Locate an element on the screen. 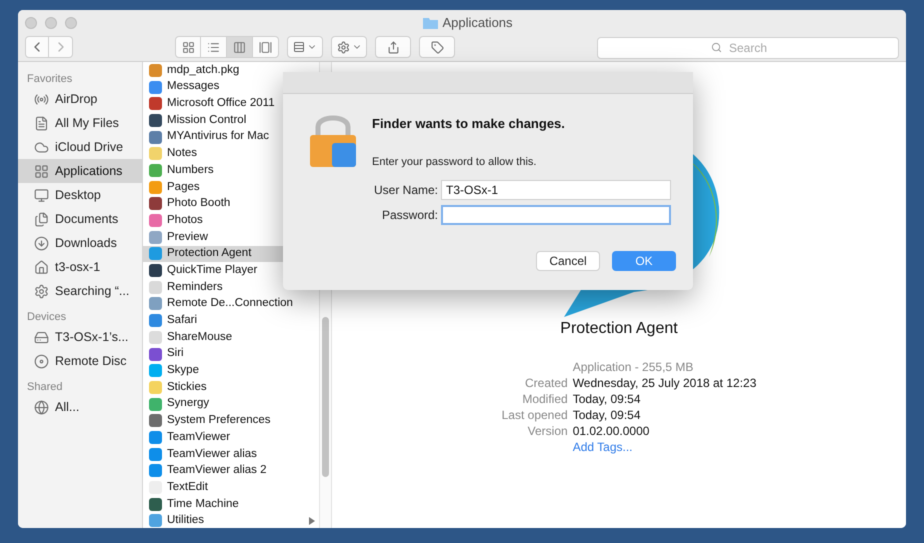 Image resolution: width=924 pixels, height=543 pixels. list-view-button is located at coordinates (214, 47).